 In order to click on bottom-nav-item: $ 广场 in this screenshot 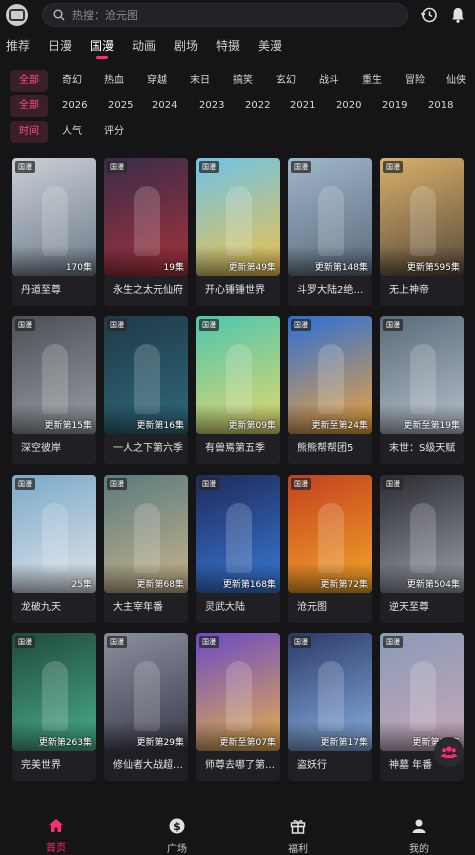, I will do `click(177, 836)`.